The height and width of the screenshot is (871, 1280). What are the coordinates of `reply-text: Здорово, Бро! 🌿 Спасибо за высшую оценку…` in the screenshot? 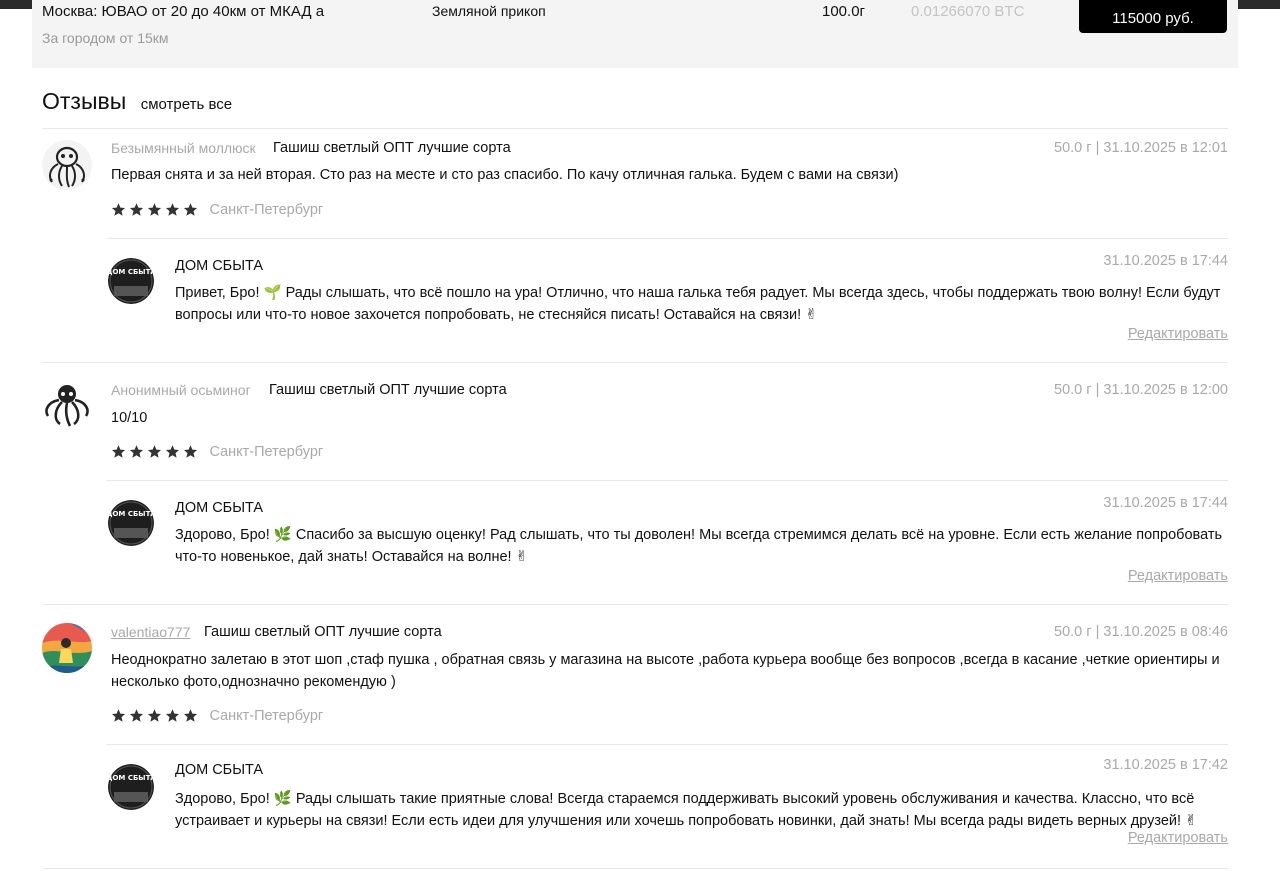 It's located at (699, 546).